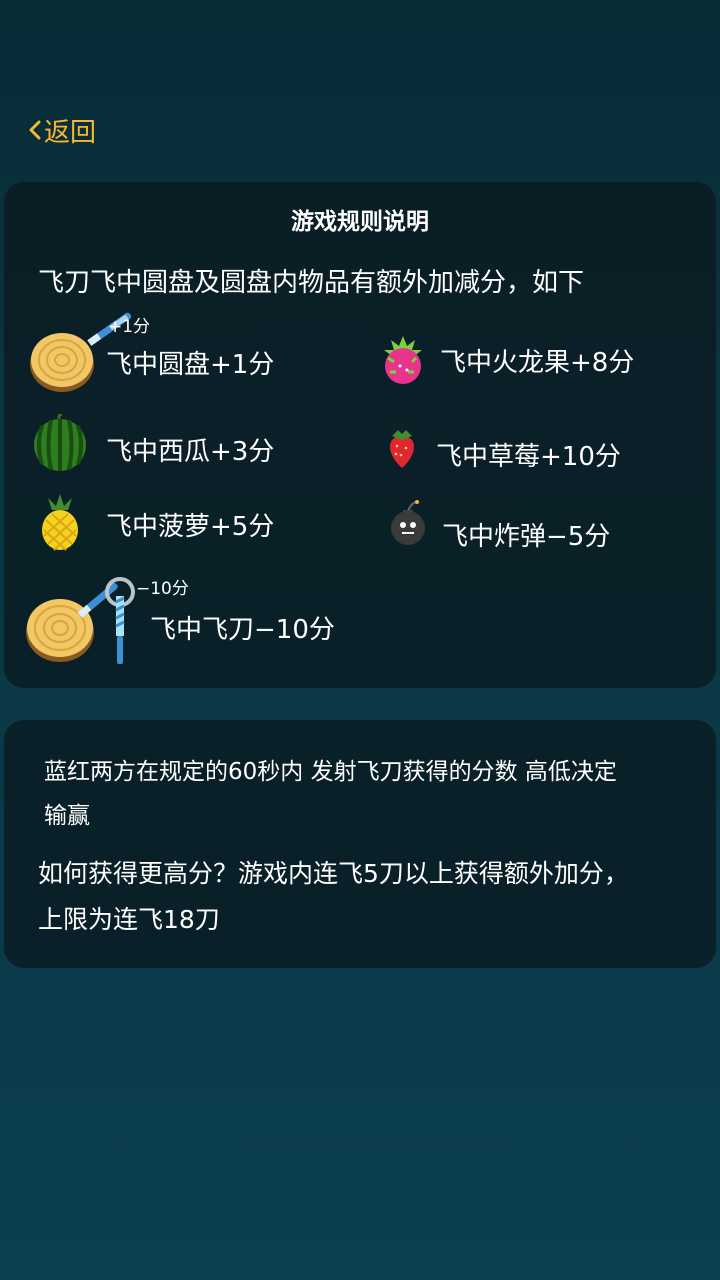 The image size is (720, 1280). I want to click on knife-icon, so click(80, 620).